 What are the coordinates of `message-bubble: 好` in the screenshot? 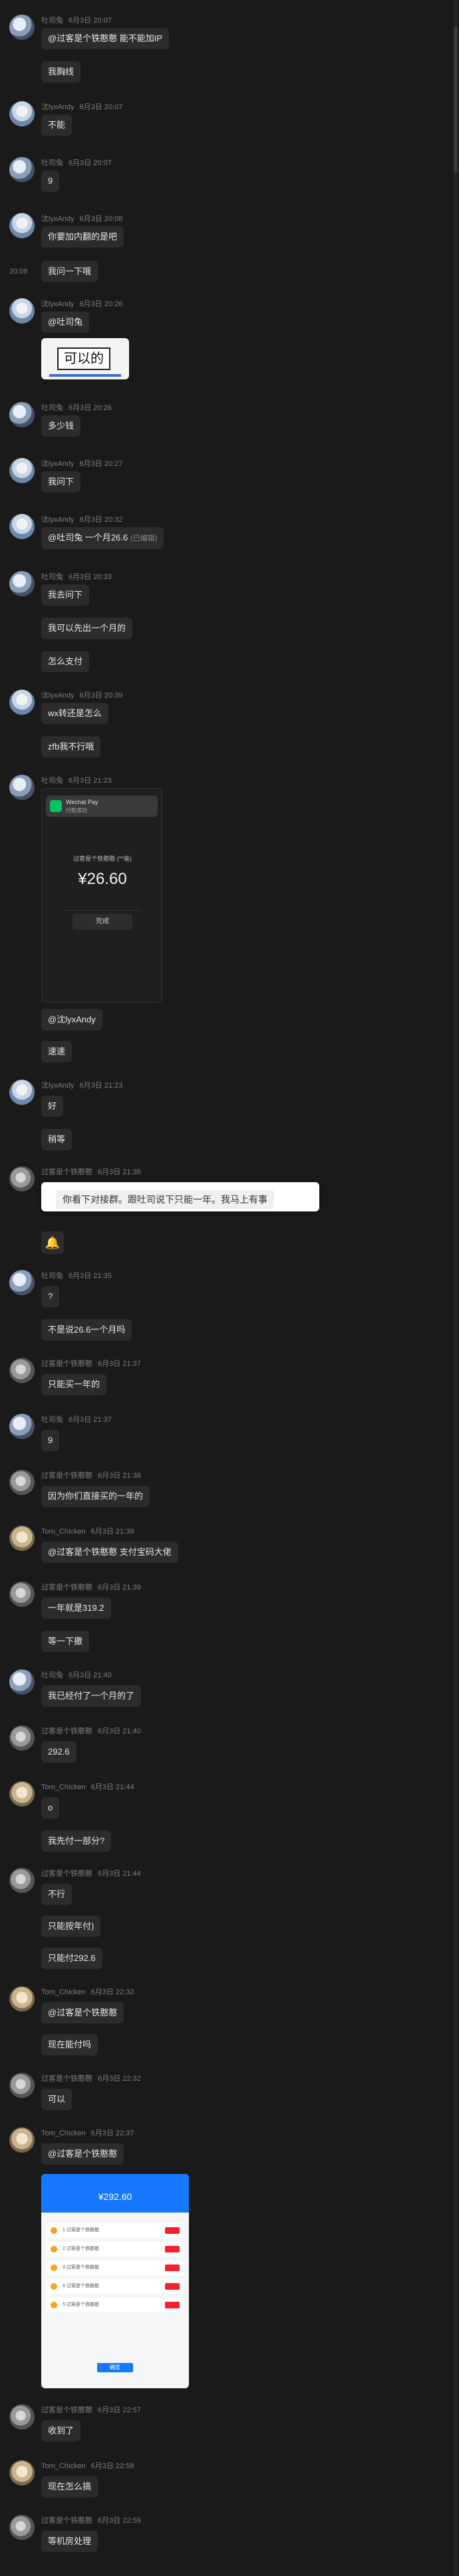 It's located at (53, 1106).